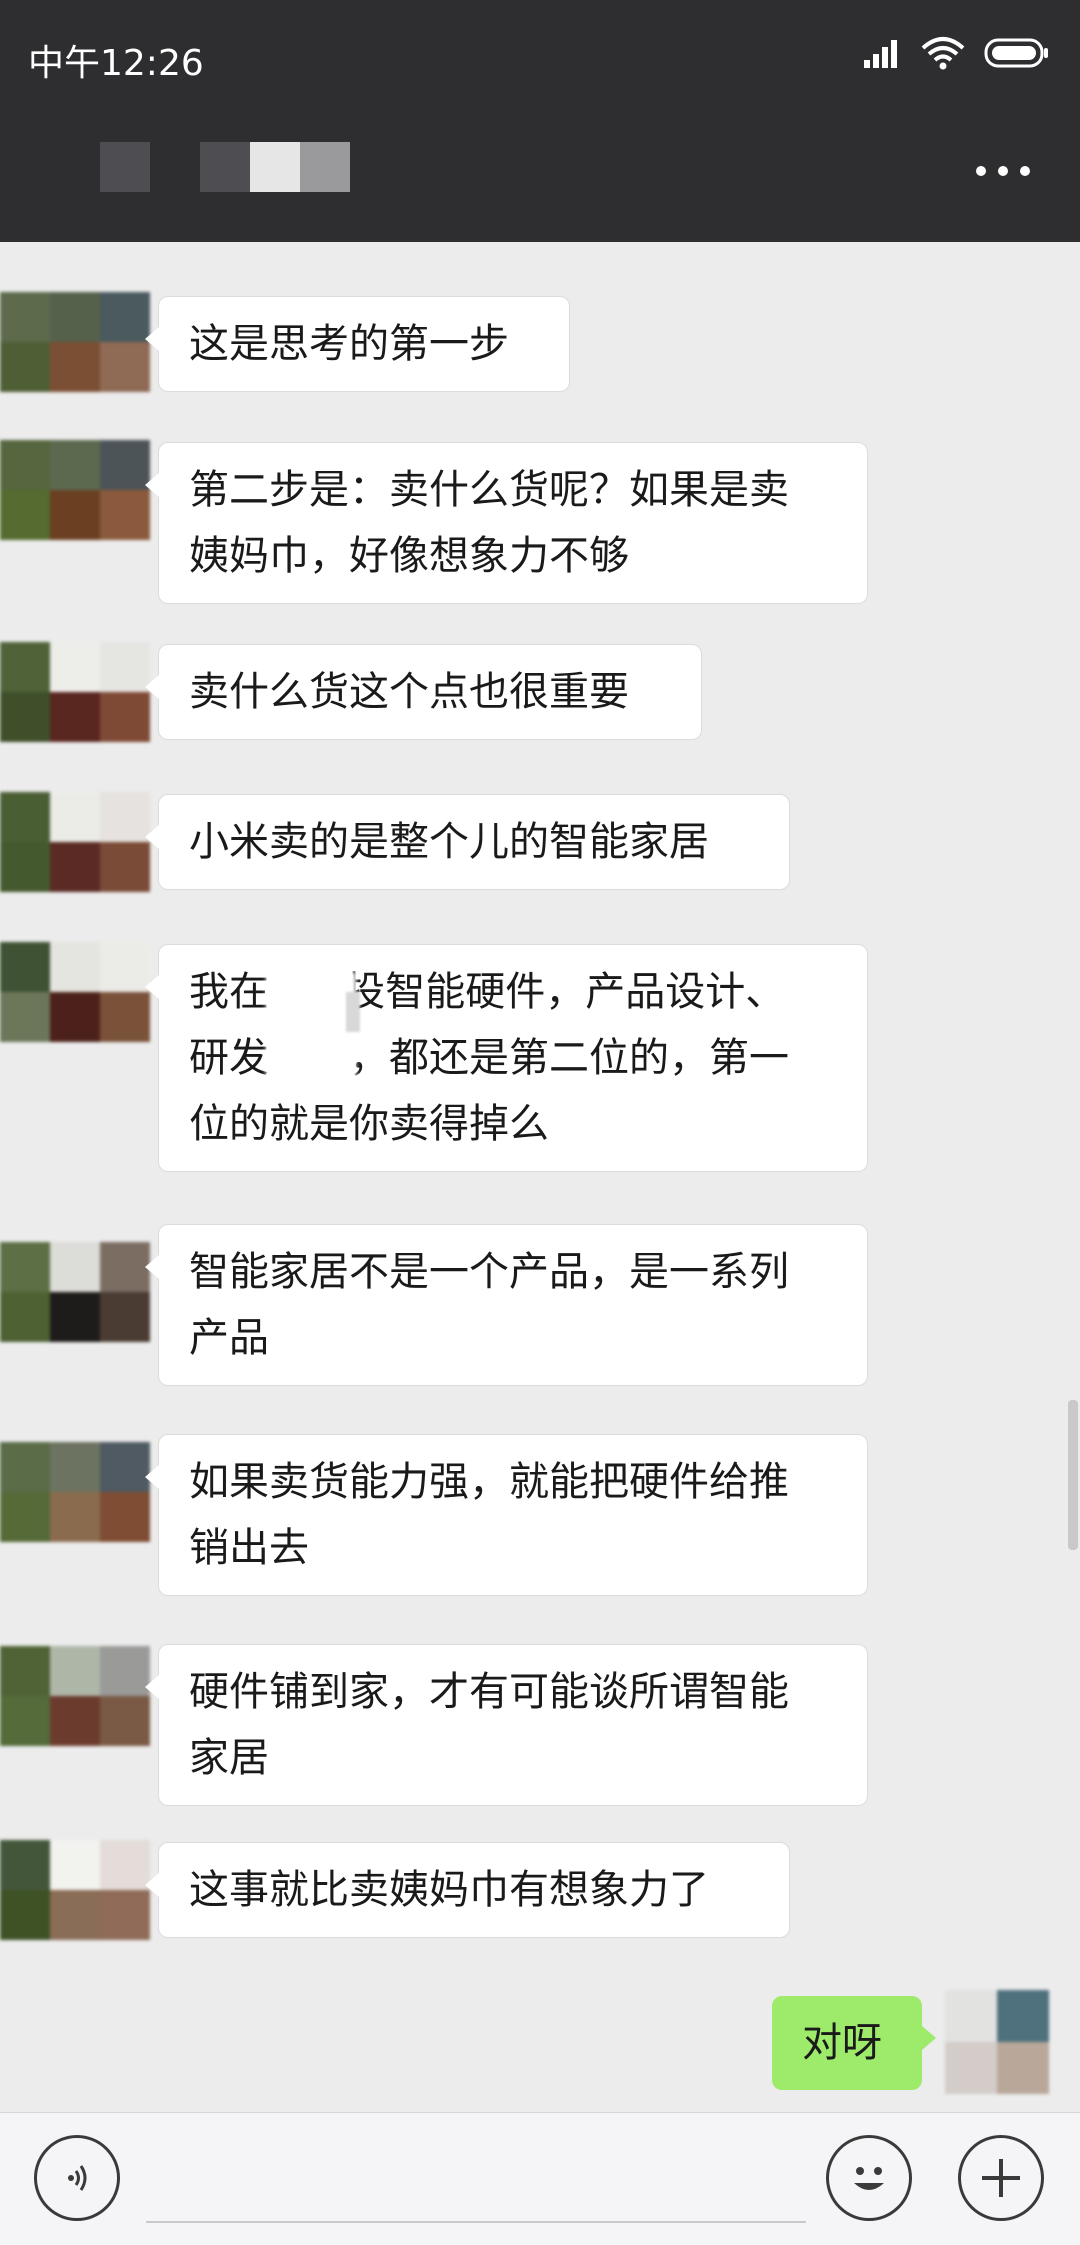 This screenshot has height=2245, width=1080. What do you see at coordinates (116, 63) in the screenshot?
I see `status-time: 中午12:26` at bounding box center [116, 63].